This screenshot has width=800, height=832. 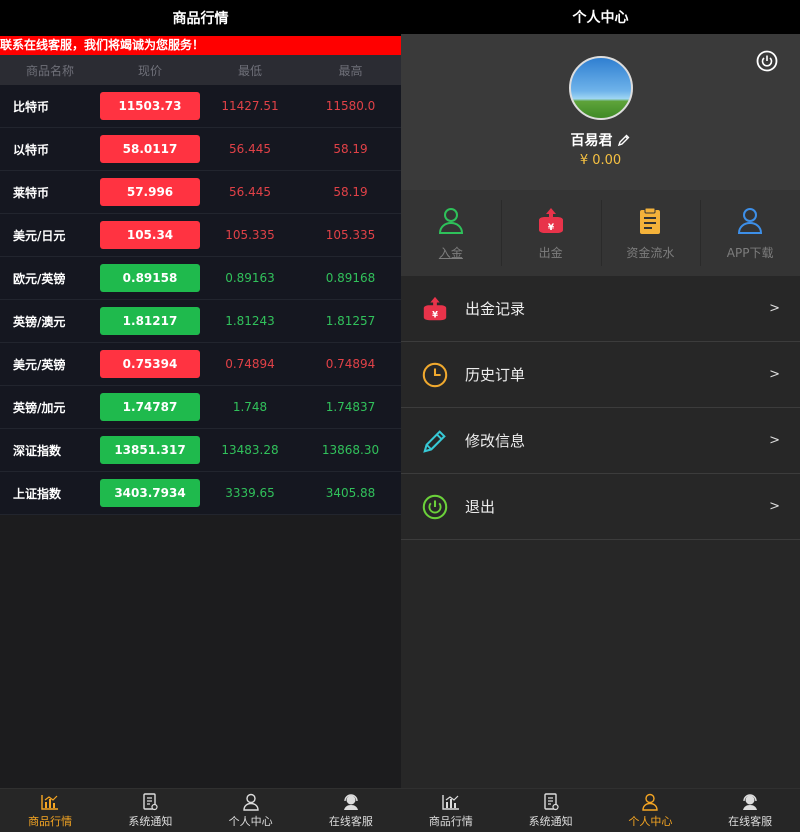 I want to click on price-badge: 57.996, so click(x=150, y=192).